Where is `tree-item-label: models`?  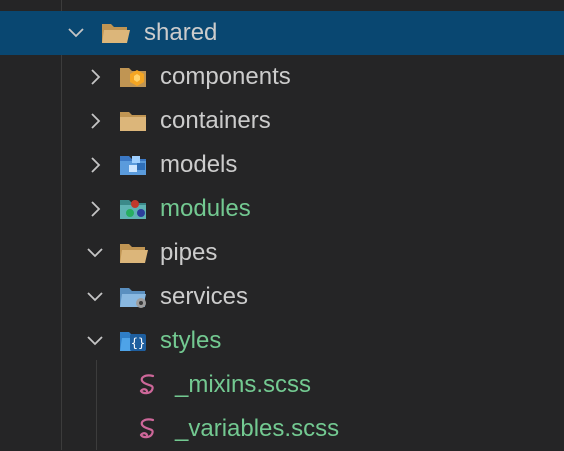 tree-item-label: models is located at coordinates (199, 164).